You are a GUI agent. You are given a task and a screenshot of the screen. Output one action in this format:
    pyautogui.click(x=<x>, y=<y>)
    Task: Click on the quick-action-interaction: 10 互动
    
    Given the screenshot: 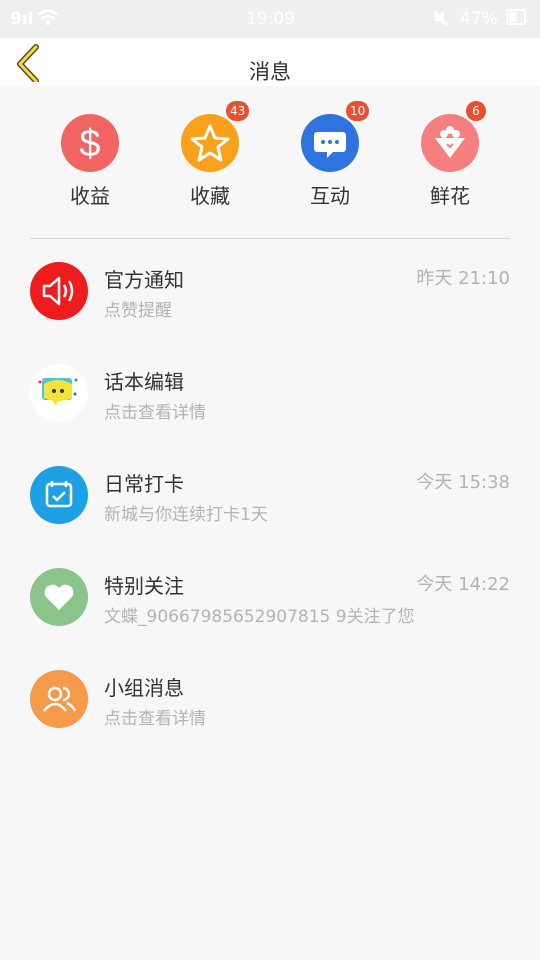 What is the action you would take?
    pyautogui.click(x=330, y=155)
    